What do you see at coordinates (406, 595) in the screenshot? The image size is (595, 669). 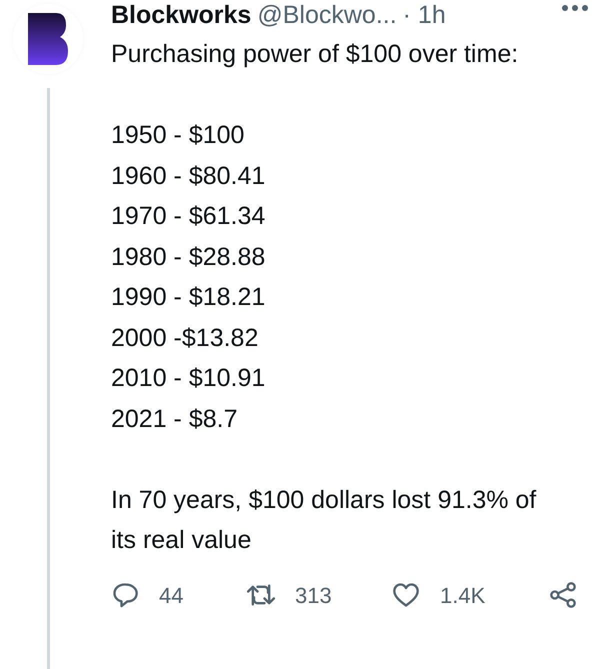 I see `heart-icon` at bounding box center [406, 595].